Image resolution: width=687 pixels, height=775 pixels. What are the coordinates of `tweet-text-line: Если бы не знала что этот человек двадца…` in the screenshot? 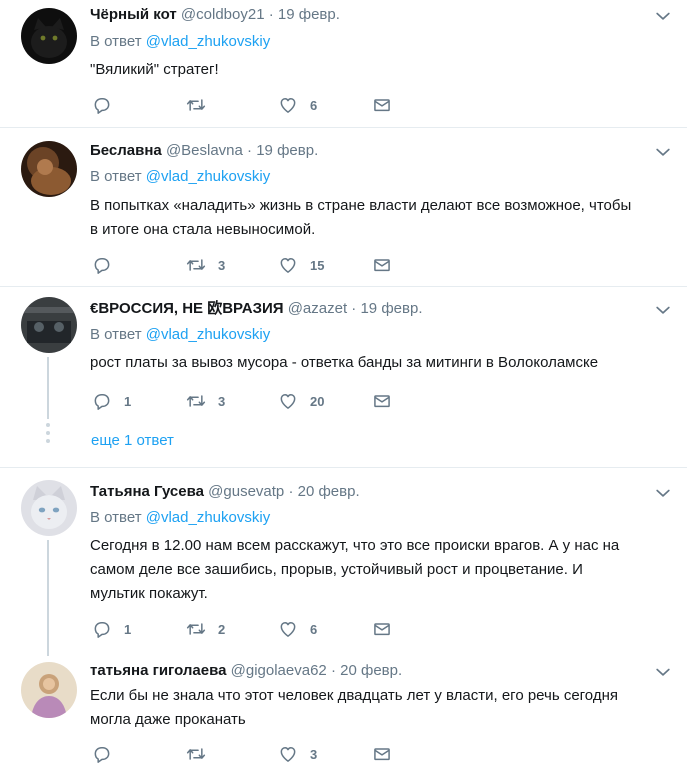 It's located at (354, 695).